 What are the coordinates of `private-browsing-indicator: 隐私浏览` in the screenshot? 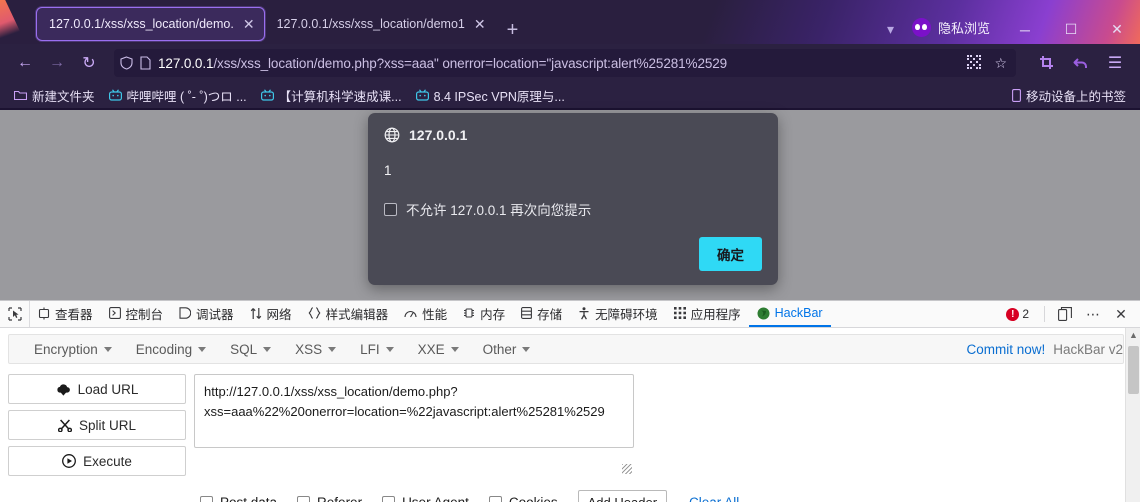 It's located at (956, 31).